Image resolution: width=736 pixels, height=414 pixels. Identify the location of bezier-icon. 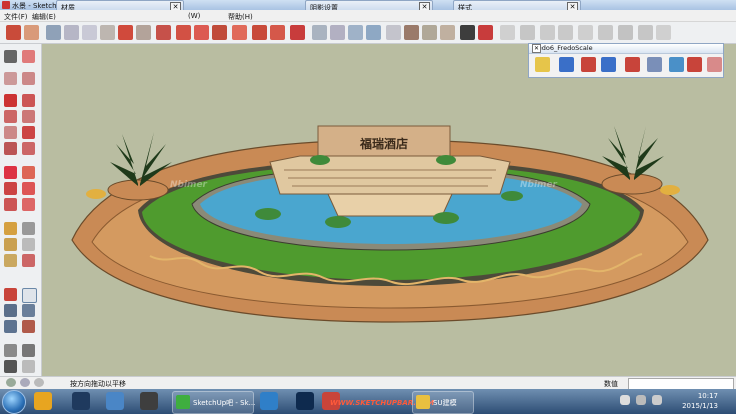
(163, 32).